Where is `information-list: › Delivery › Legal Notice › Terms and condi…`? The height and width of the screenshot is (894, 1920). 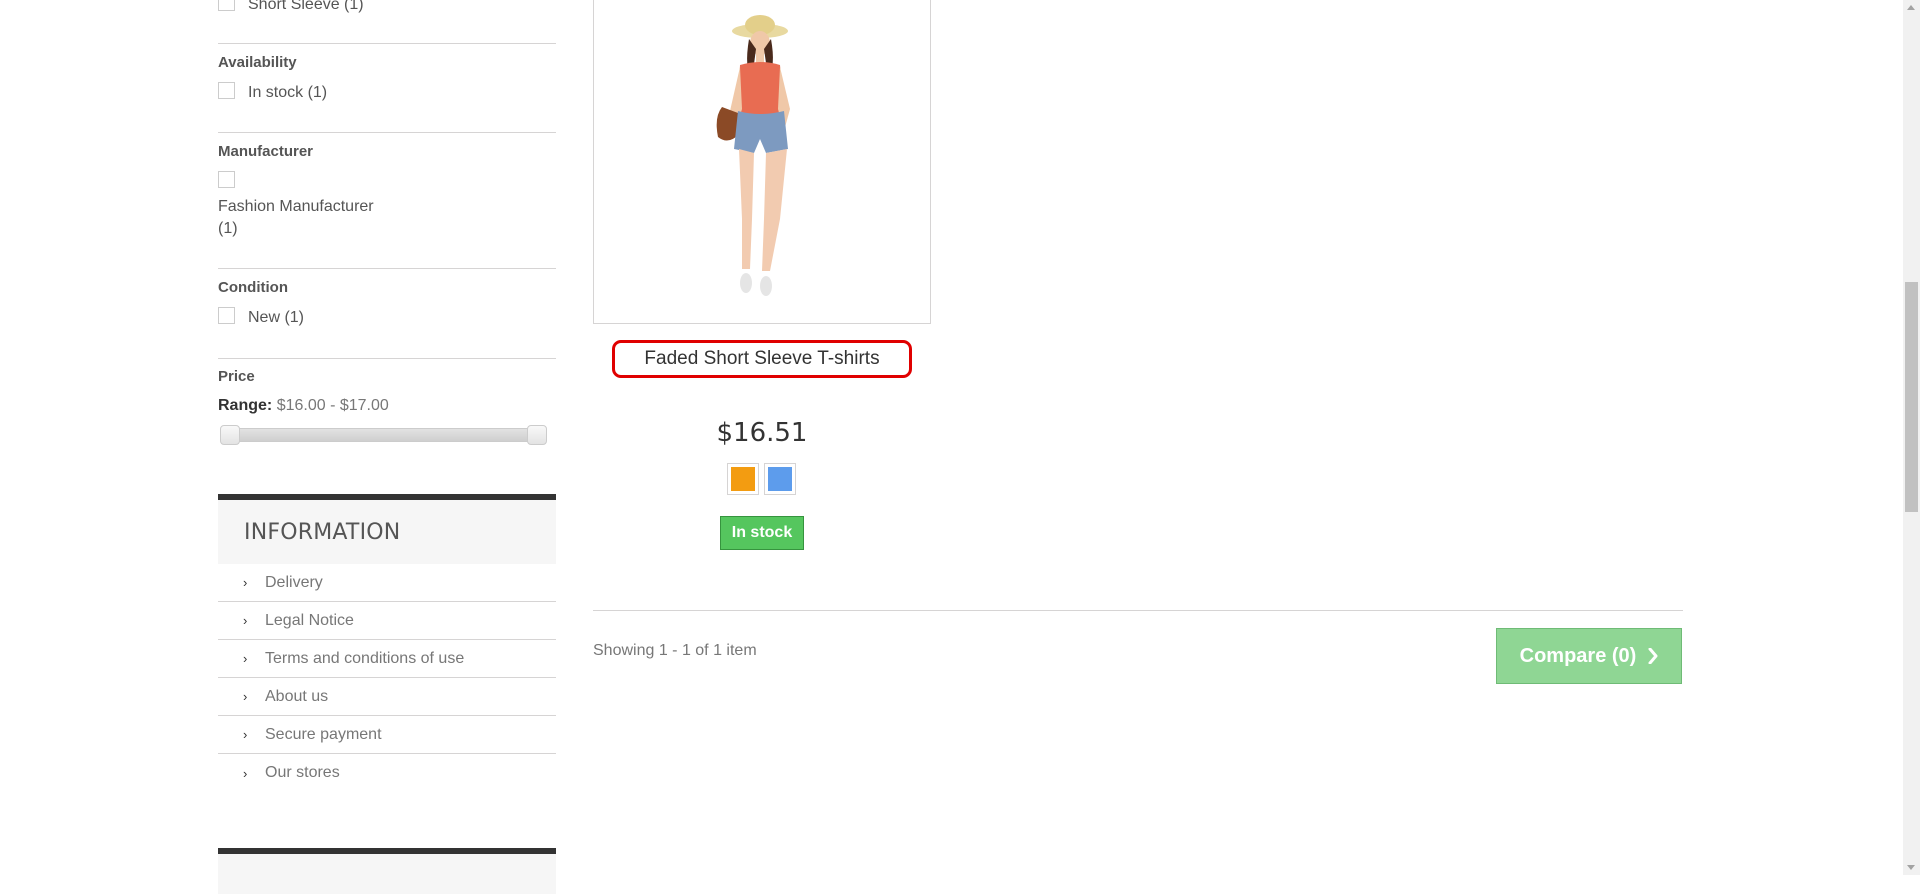 information-list: › Delivery › Legal Notice › Terms and condi… is located at coordinates (387, 678).